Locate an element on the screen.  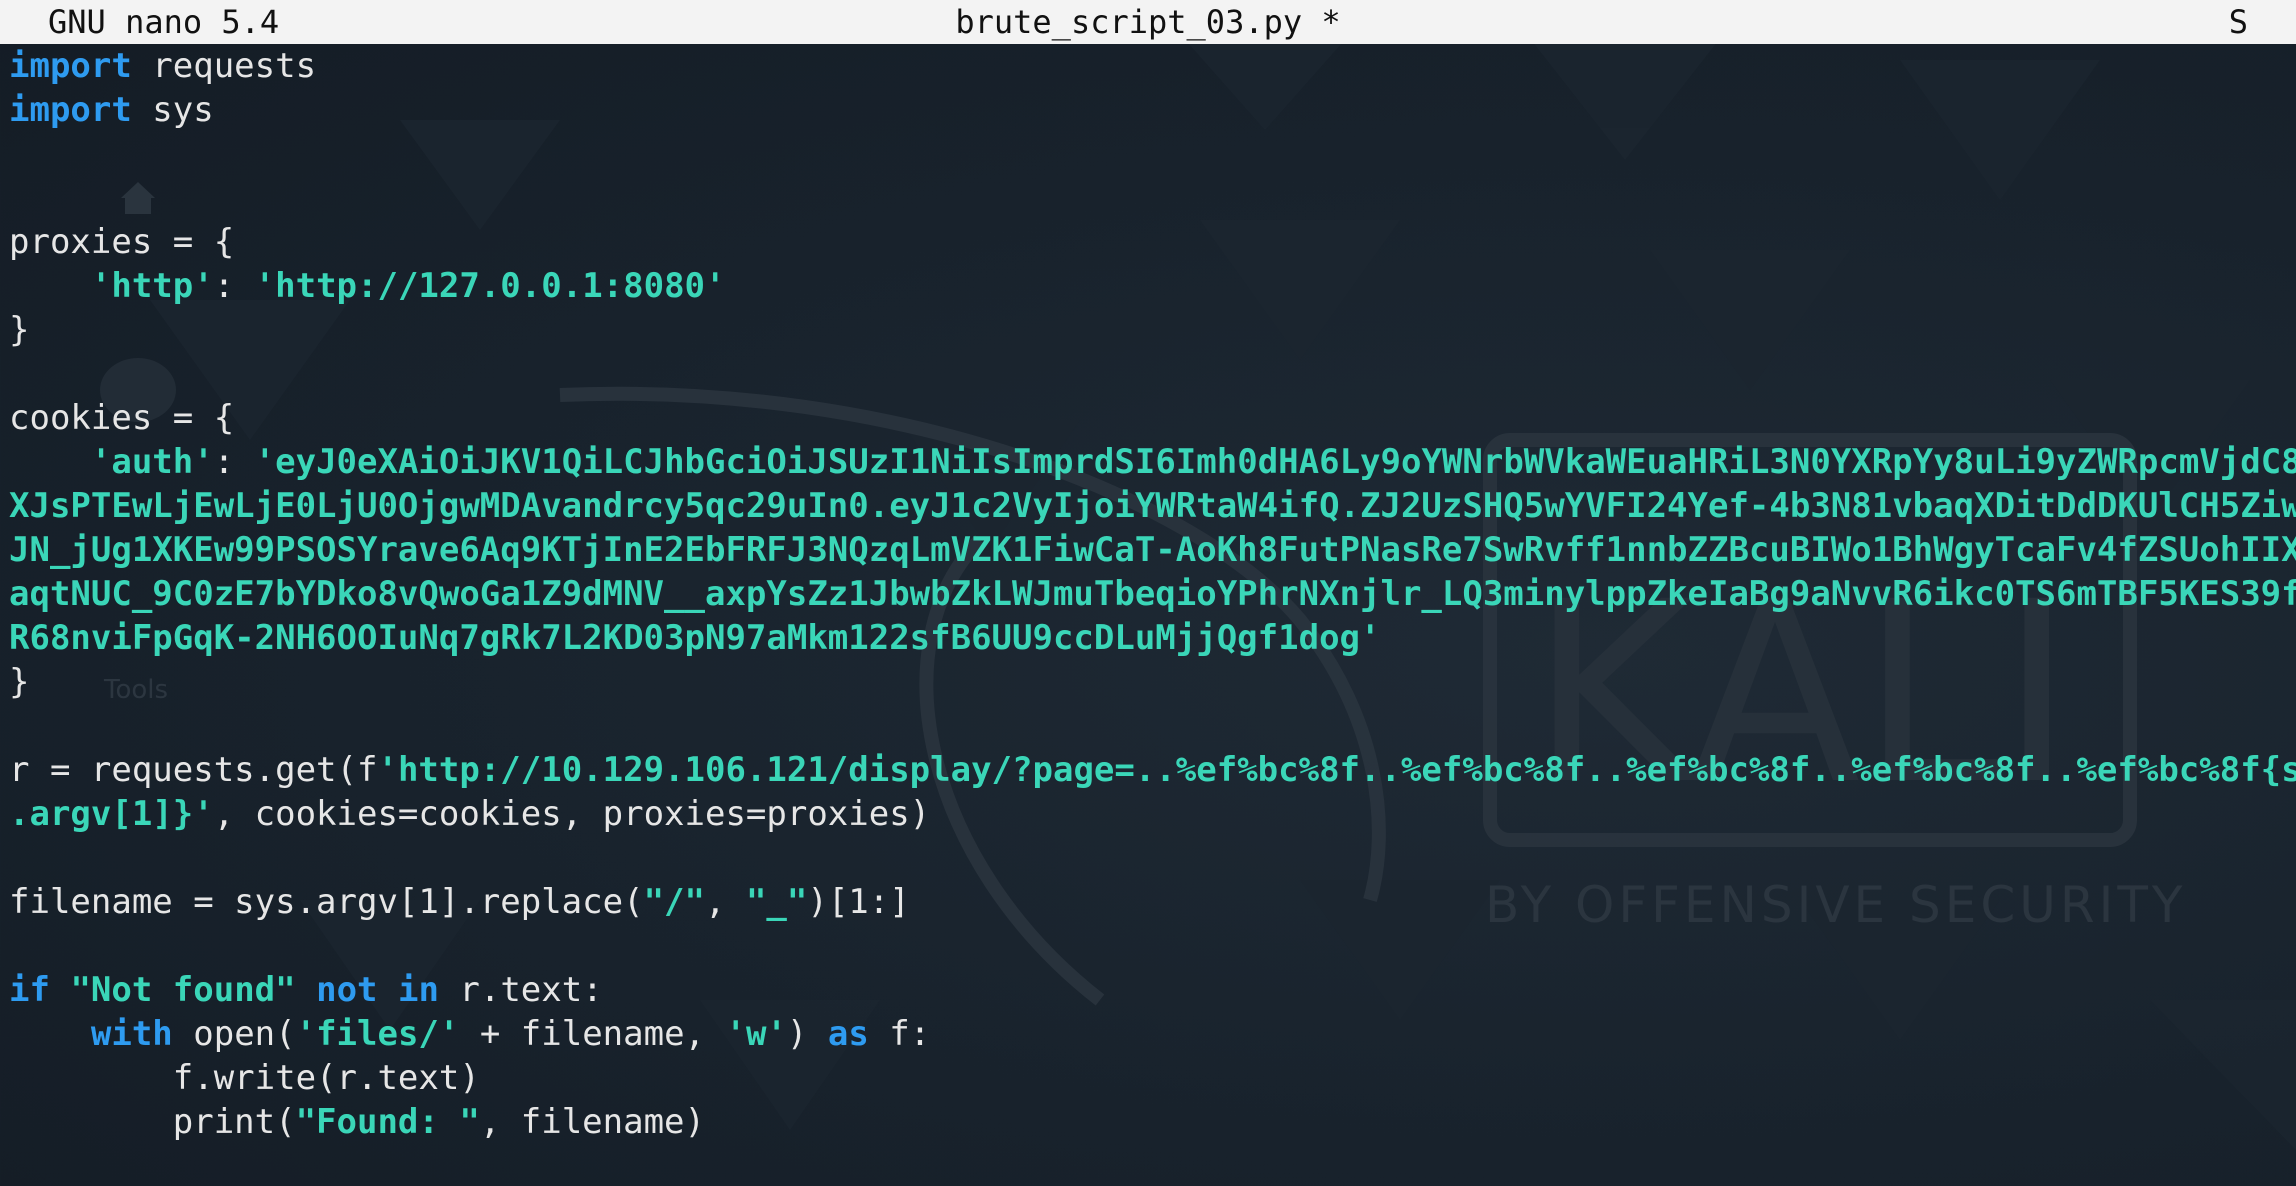
code-token: + filename, is located at coordinates (592, 1034).